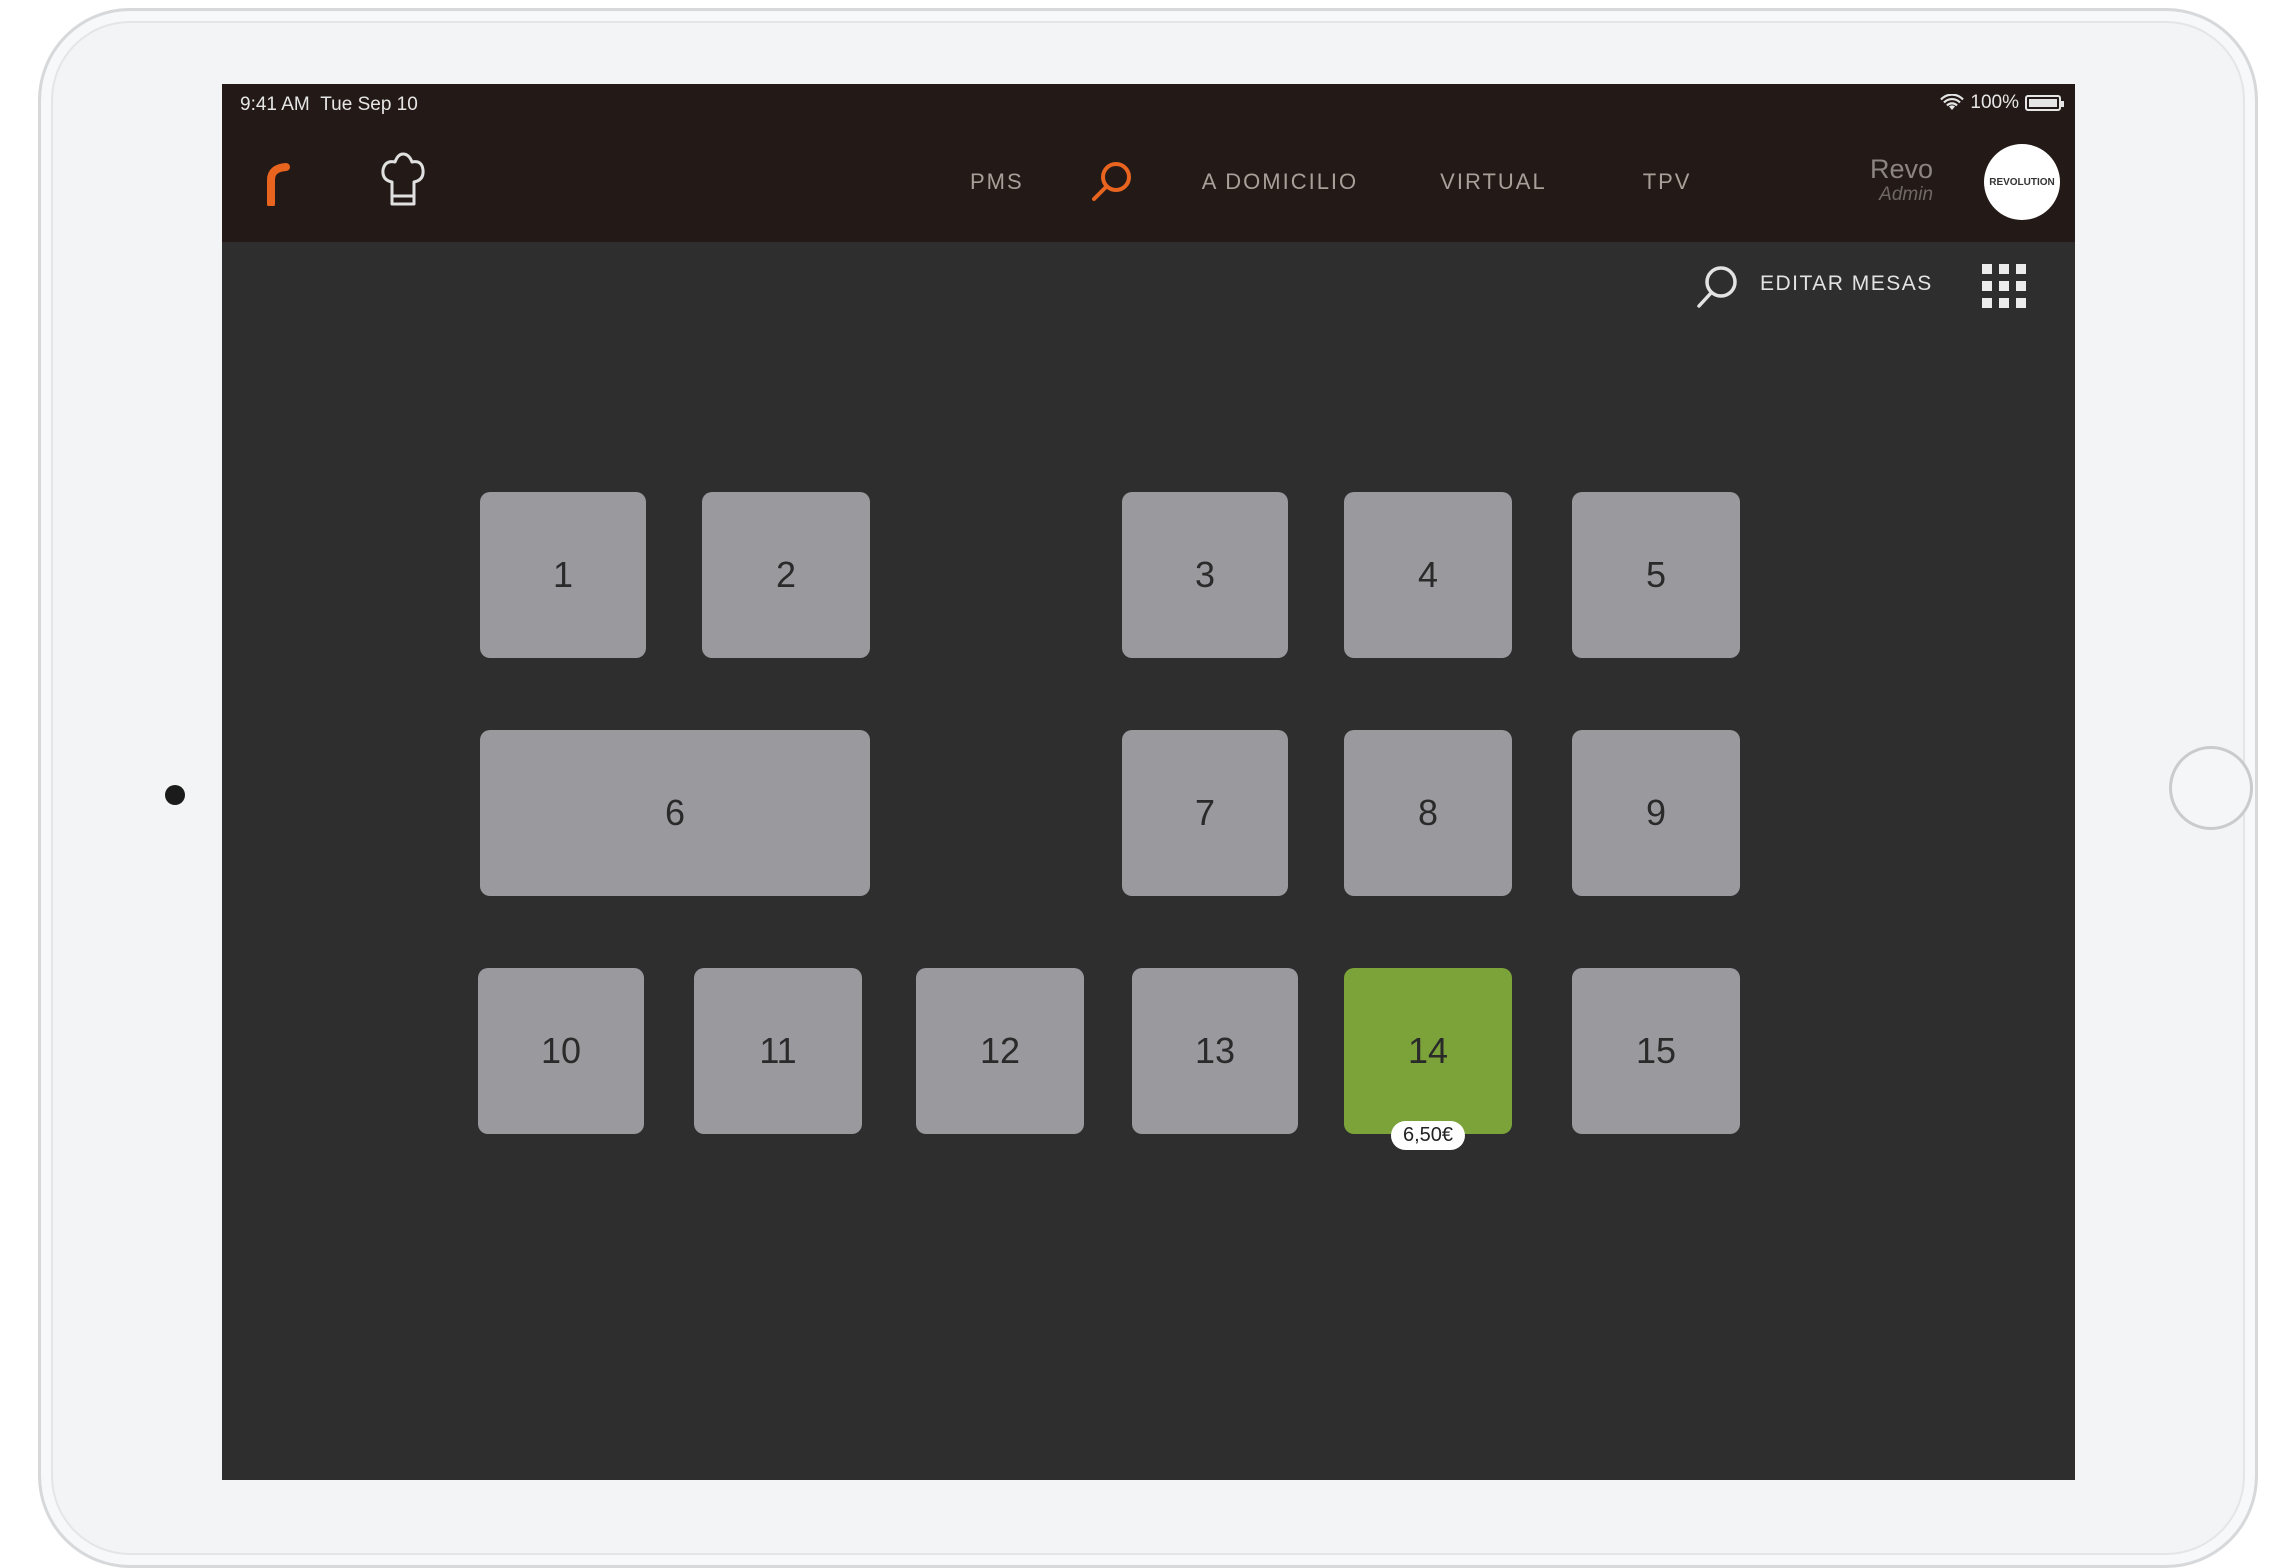  I want to click on nav-pms: PMS, so click(997, 182).